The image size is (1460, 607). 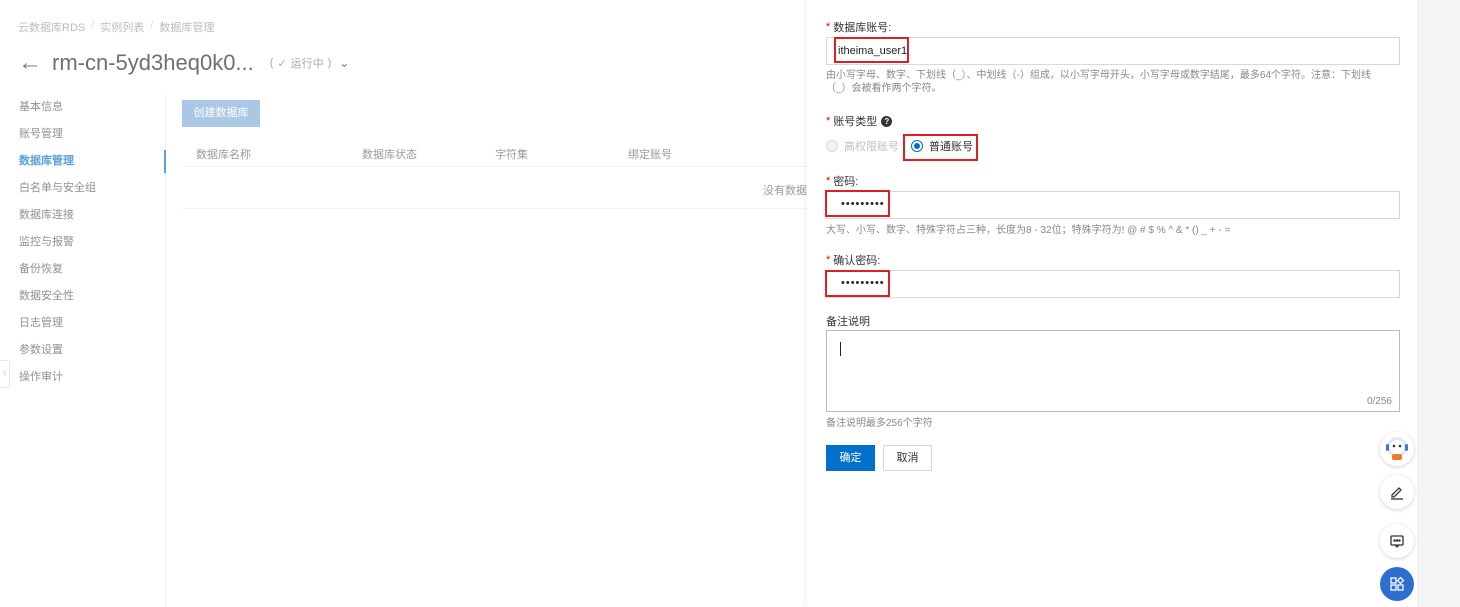 I want to click on account-input: itheima_user1, so click(x=1113, y=51).